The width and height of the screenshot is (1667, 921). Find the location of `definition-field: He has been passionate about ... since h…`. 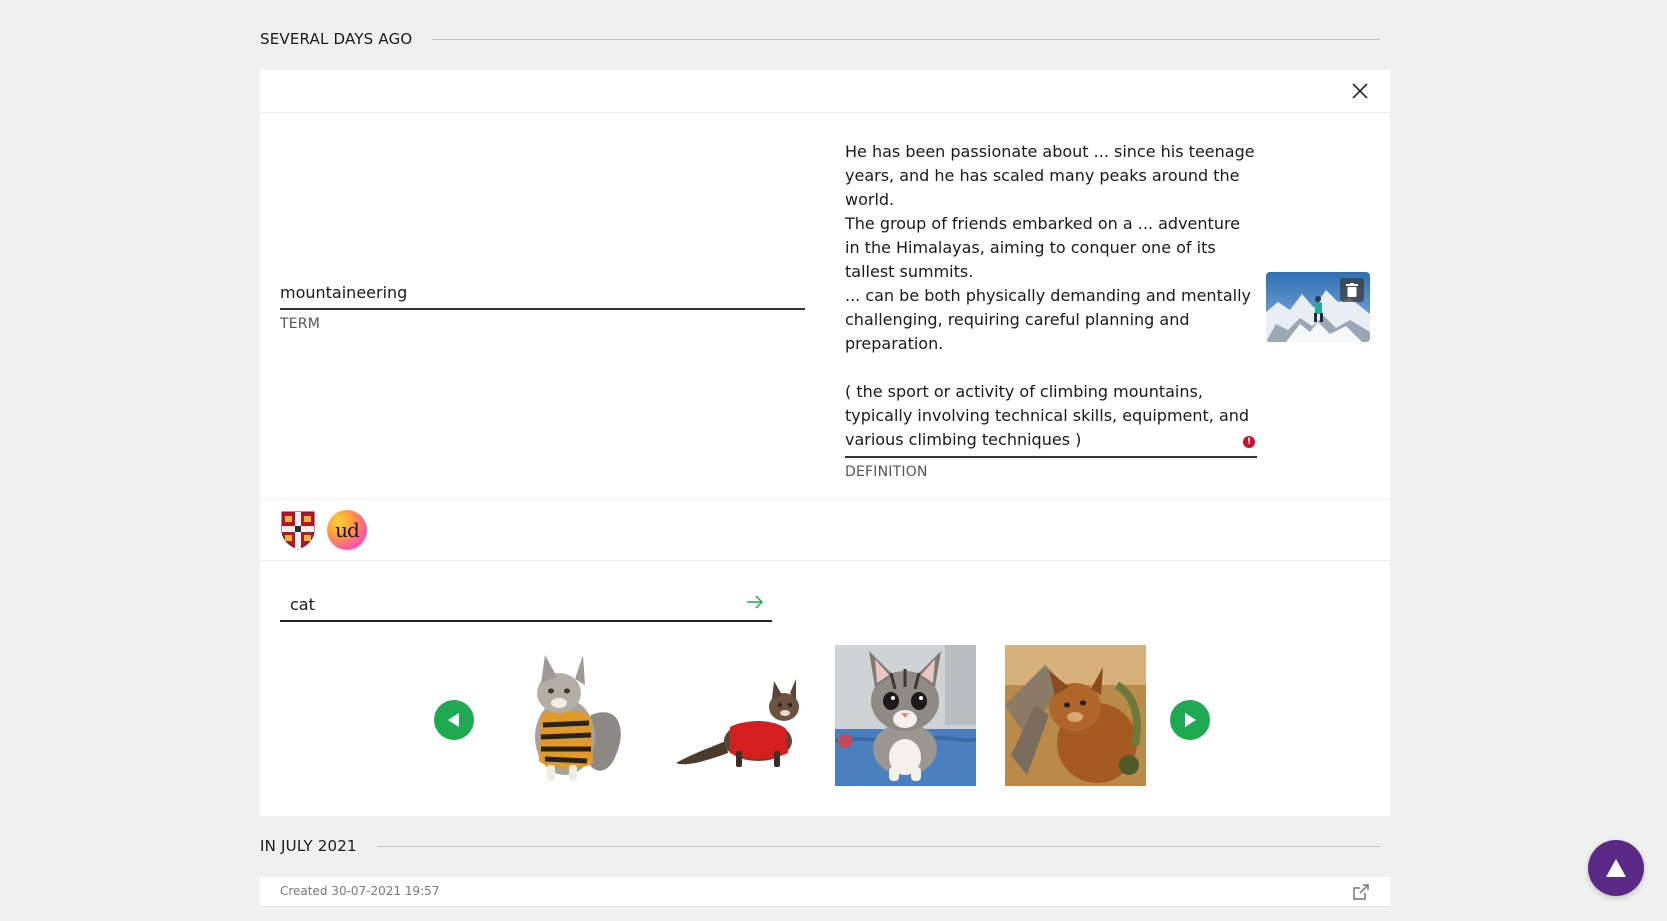

definition-field: He has been passionate about ... since h… is located at coordinates (1051, 310).